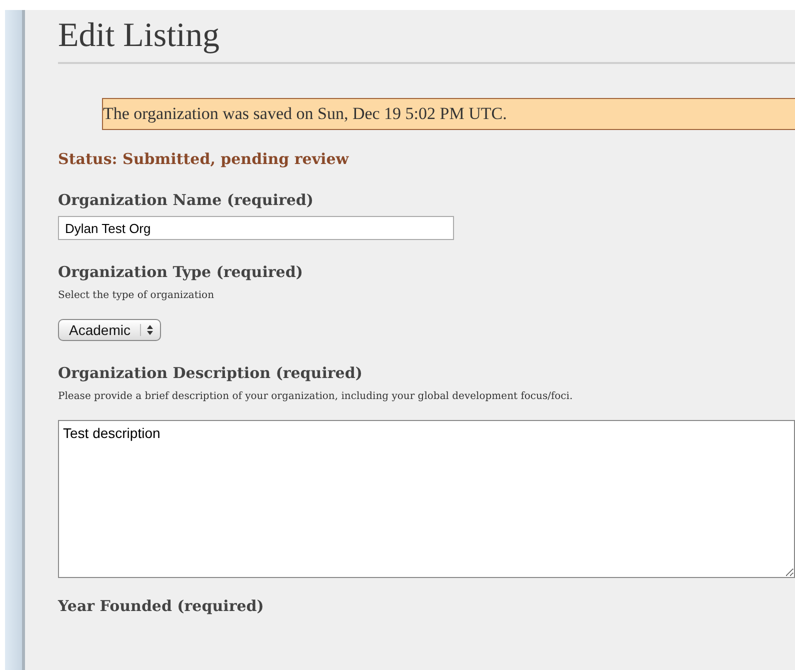 Image resolution: width=795 pixels, height=670 pixels. What do you see at coordinates (186, 200) in the screenshot?
I see `field-label: Organization Name (required)` at bounding box center [186, 200].